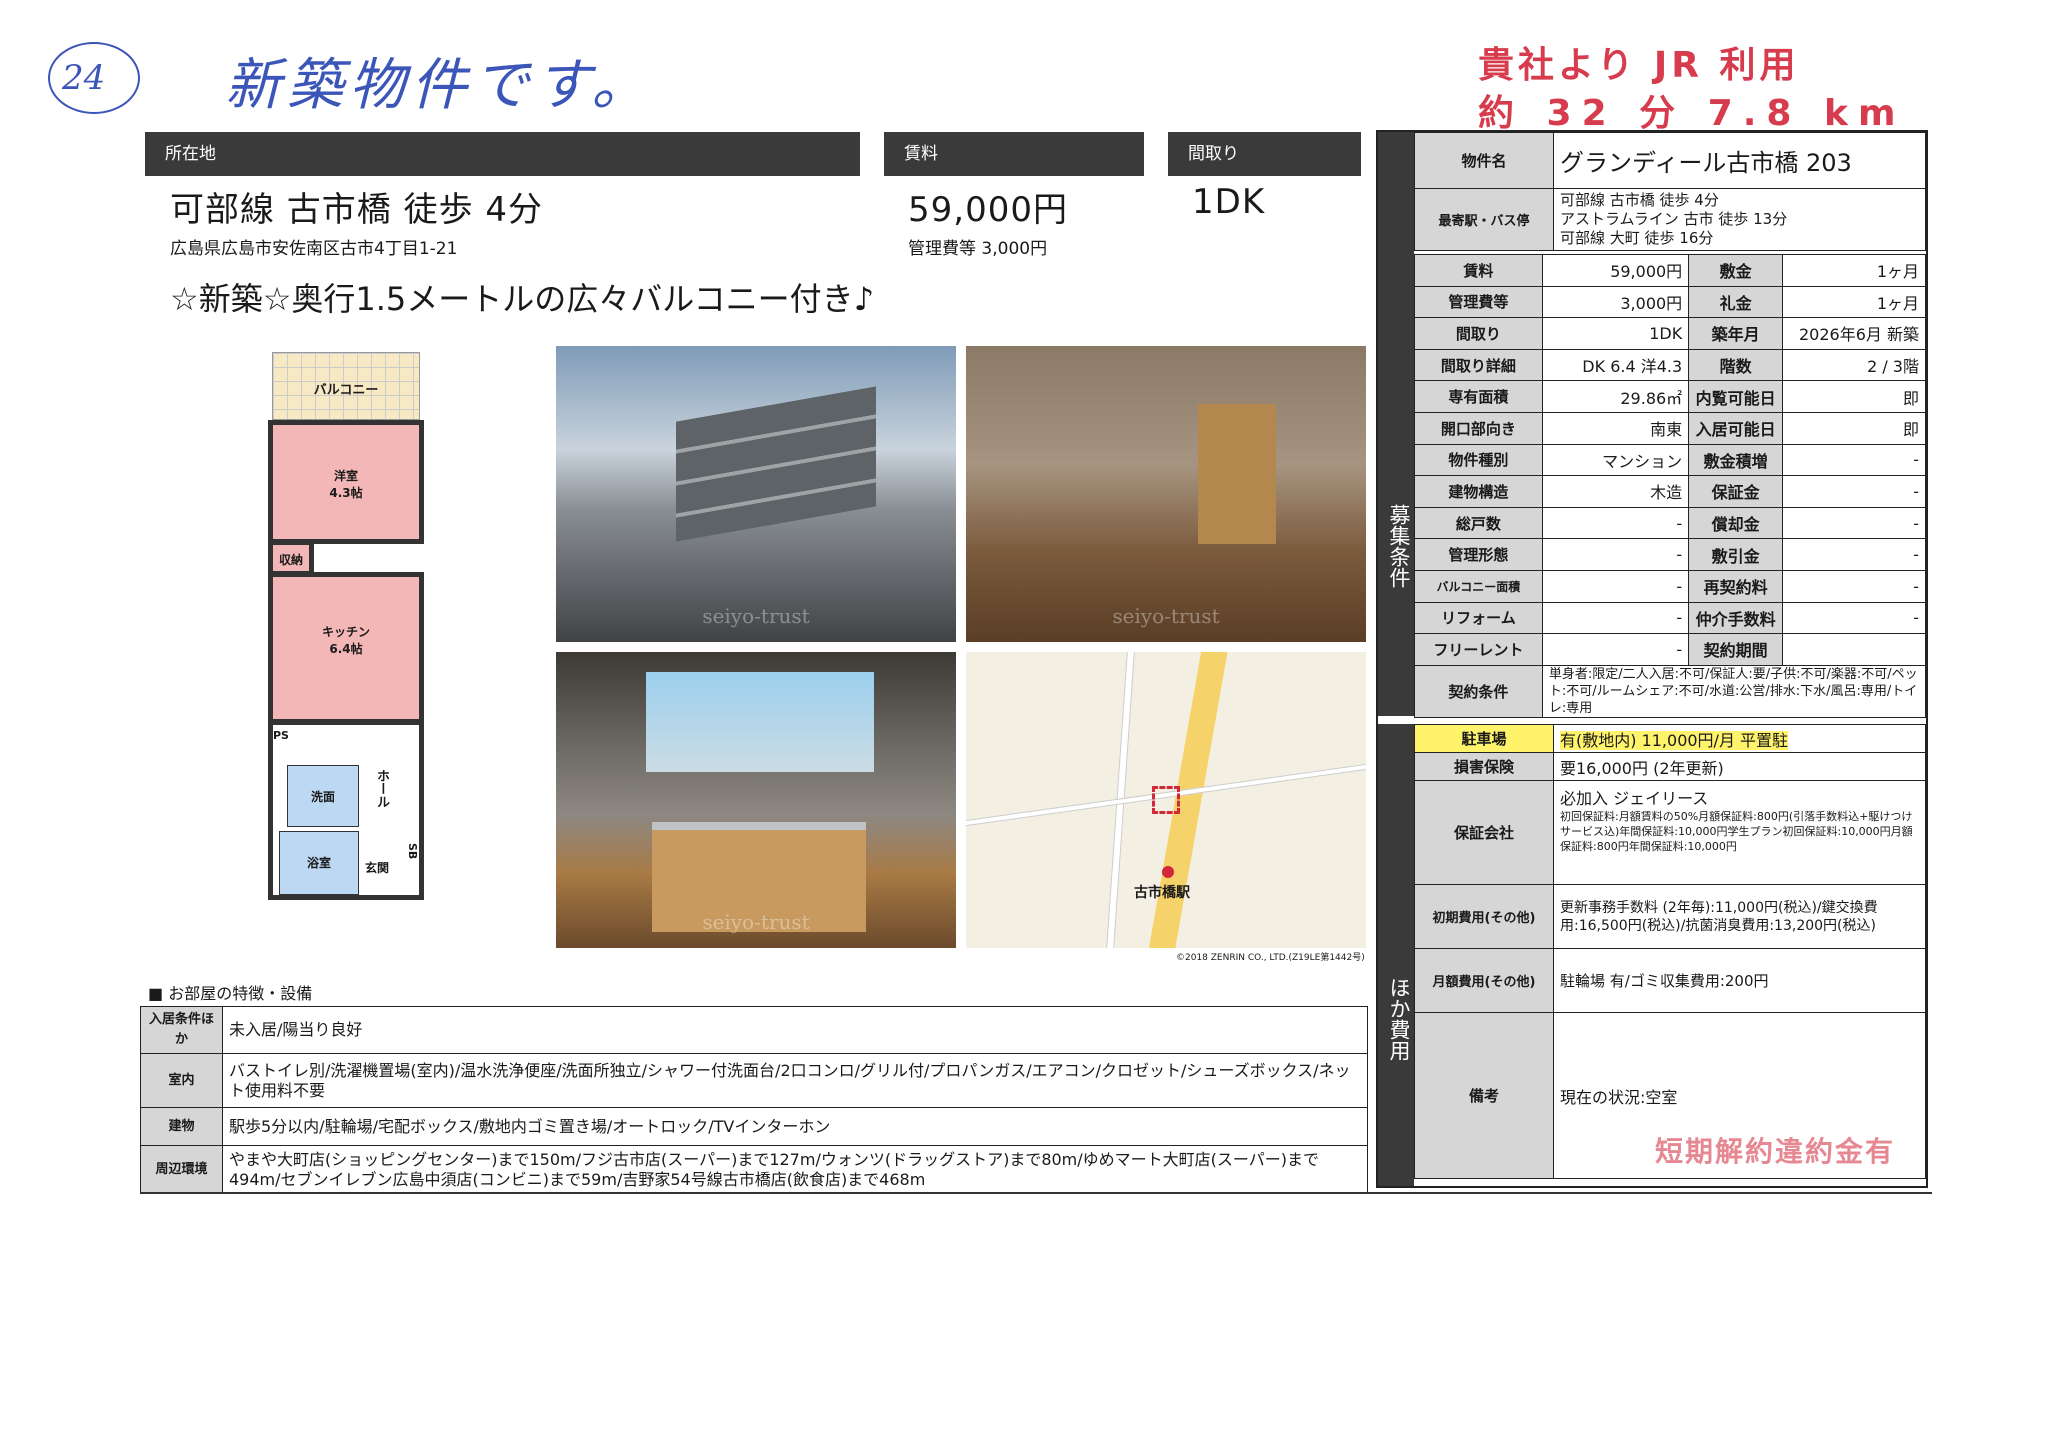 The width and height of the screenshot is (2056, 1455). What do you see at coordinates (1484, 832) in the screenshot?
I see `guarantee-label: 保証会社` at bounding box center [1484, 832].